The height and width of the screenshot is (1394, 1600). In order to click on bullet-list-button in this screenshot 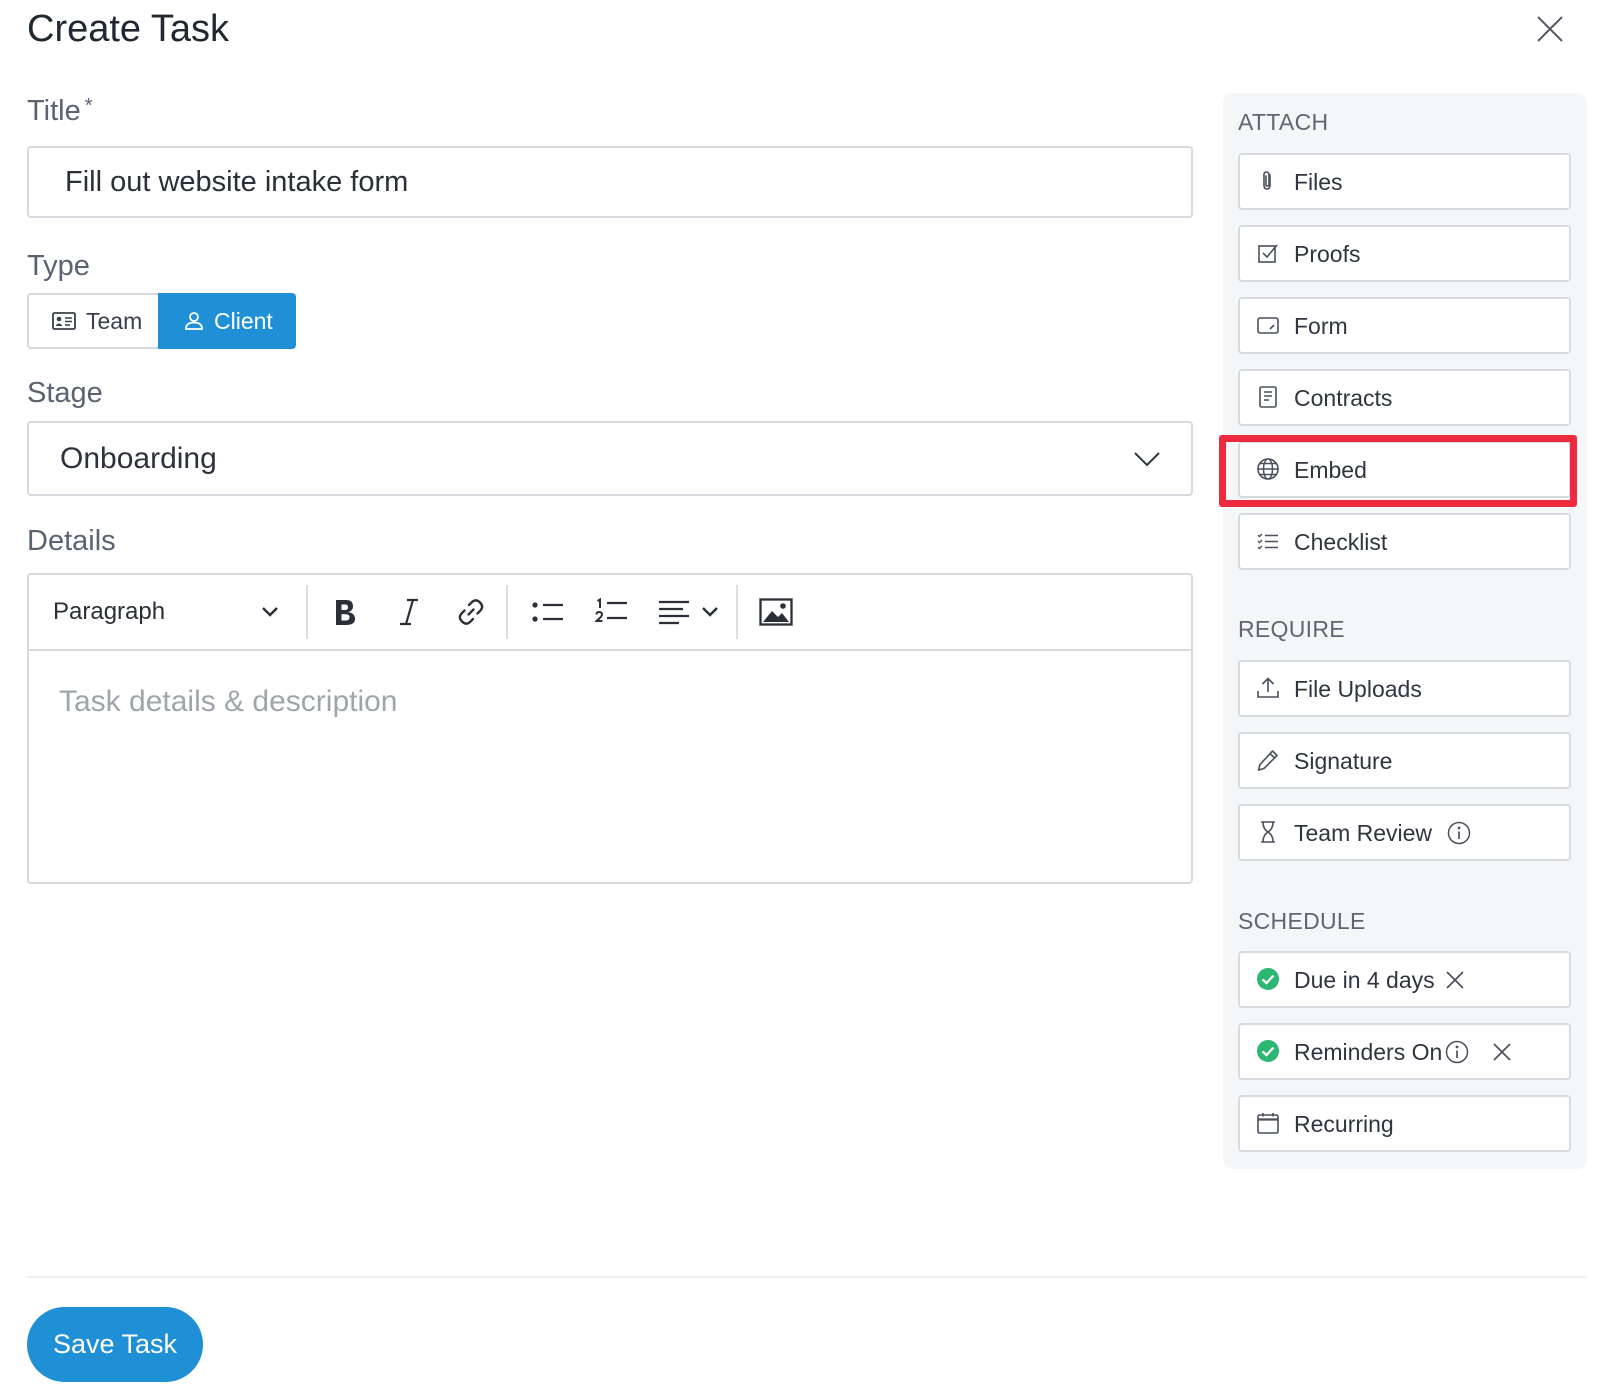, I will do `click(548, 612)`.